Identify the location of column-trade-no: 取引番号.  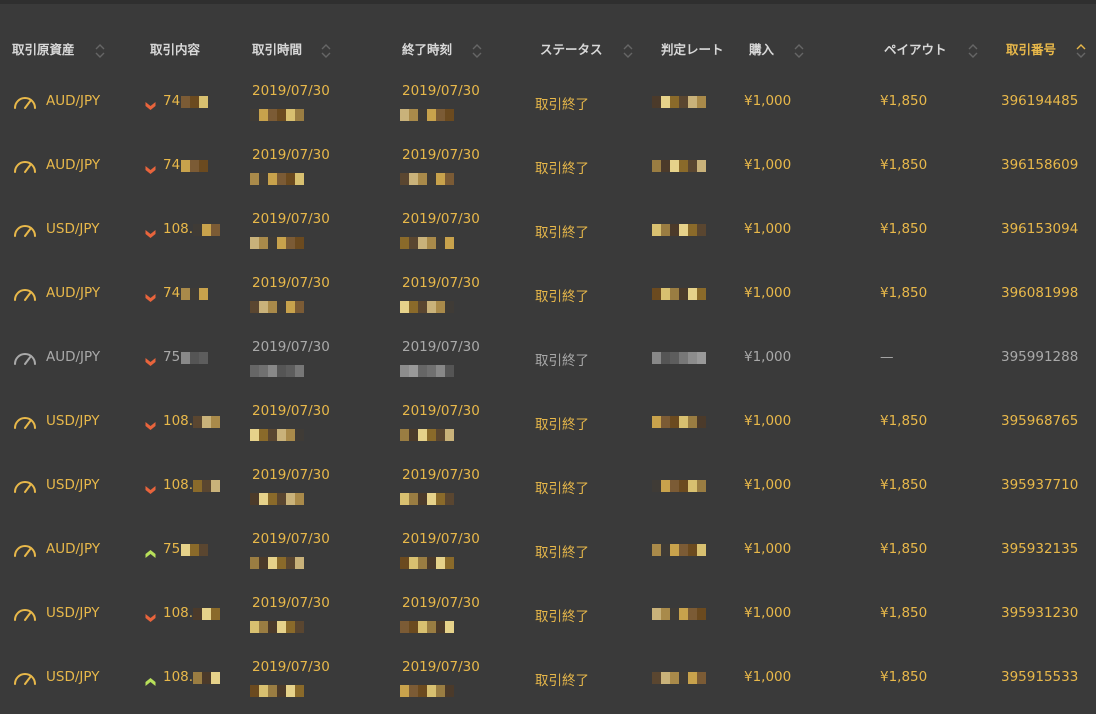
(1031, 50).